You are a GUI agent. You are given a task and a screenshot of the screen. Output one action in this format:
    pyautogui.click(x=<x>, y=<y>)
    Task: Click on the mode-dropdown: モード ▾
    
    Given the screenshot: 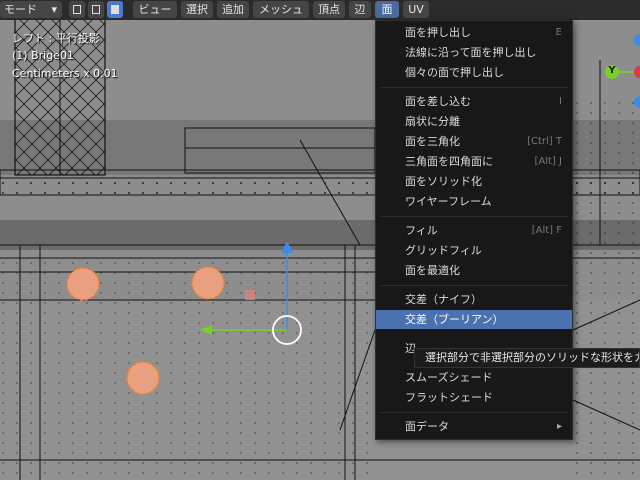 What is the action you would take?
    pyautogui.click(x=31, y=9)
    